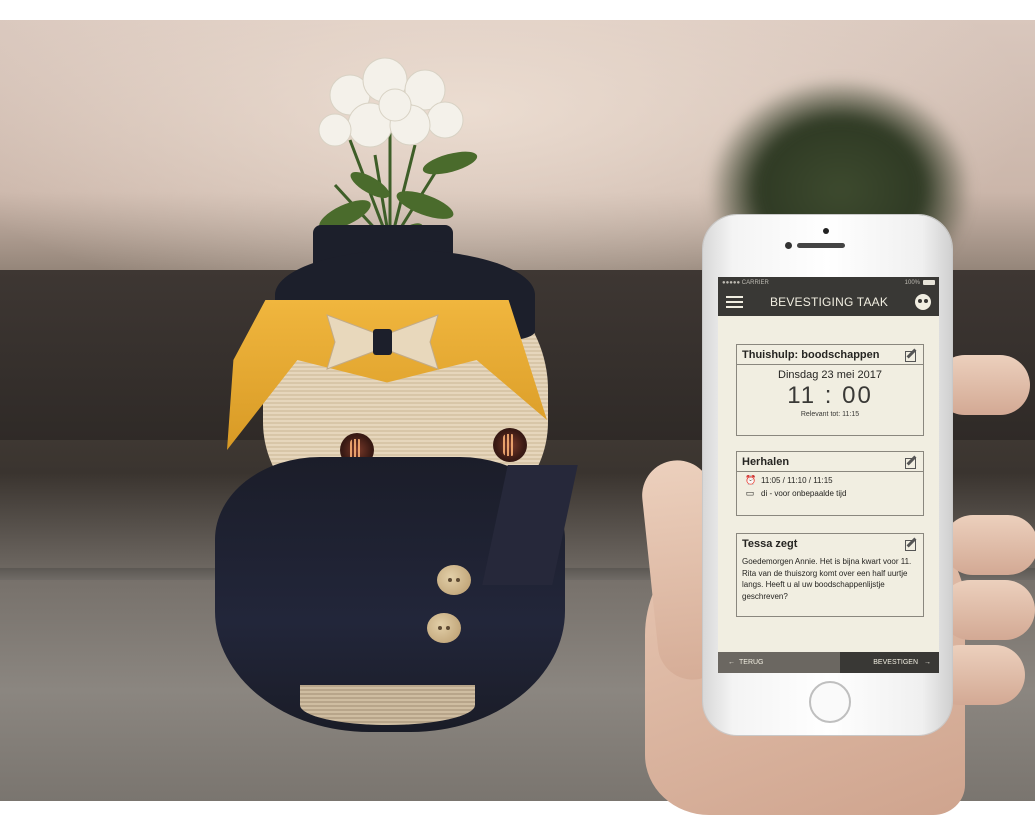 This screenshot has height=815, width=1035. Describe the element at coordinates (830, 375) in the screenshot. I see `task-date: Dinsdag 23 mei 2017` at that location.